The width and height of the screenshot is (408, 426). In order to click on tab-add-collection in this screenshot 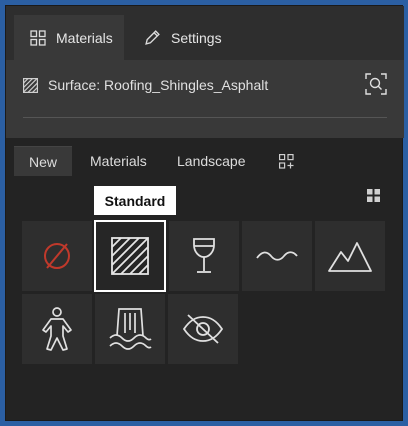, I will do `click(286, 161)`.